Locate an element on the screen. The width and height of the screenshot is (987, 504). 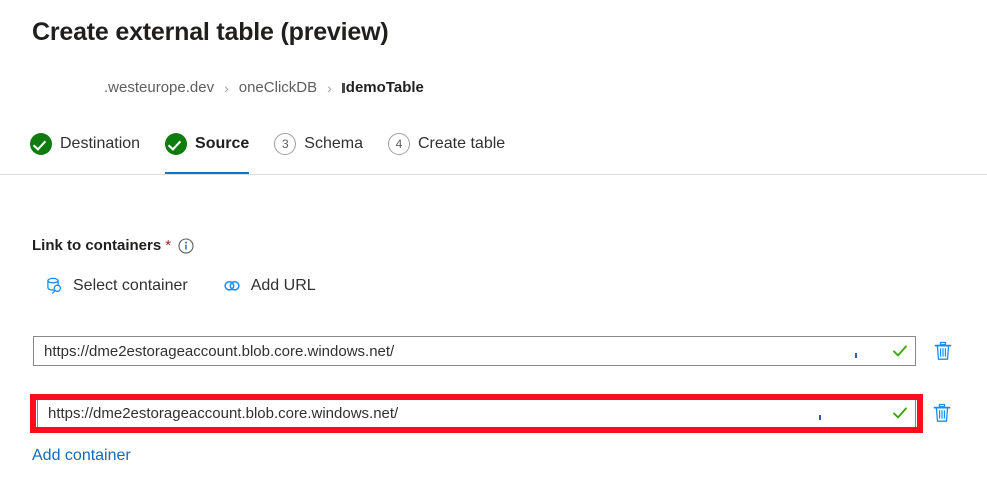
add-url-button: Add URL is located at coordinates (269, 286).